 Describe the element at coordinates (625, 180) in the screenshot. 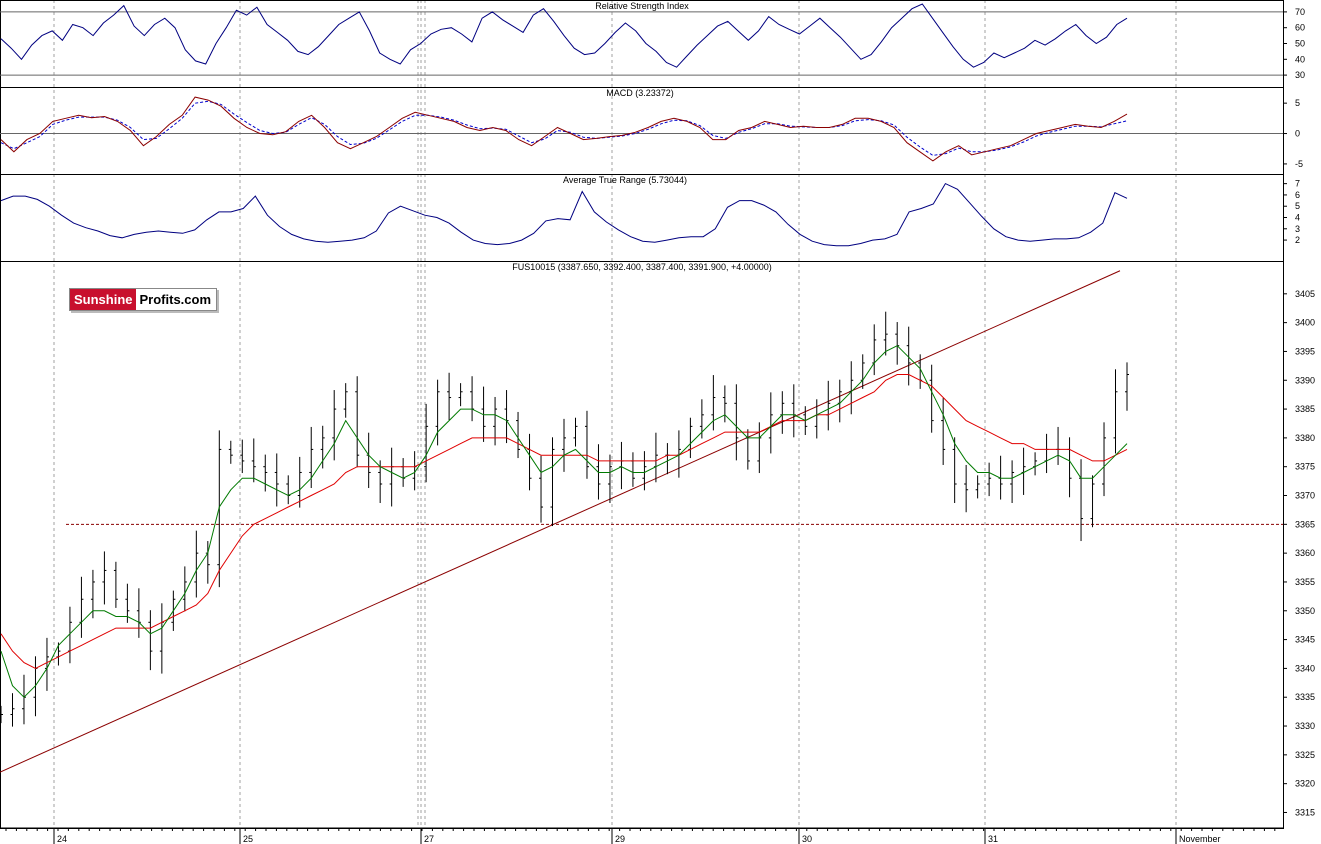

I see `atr-title: Average True Range (5.73044)` at that location.